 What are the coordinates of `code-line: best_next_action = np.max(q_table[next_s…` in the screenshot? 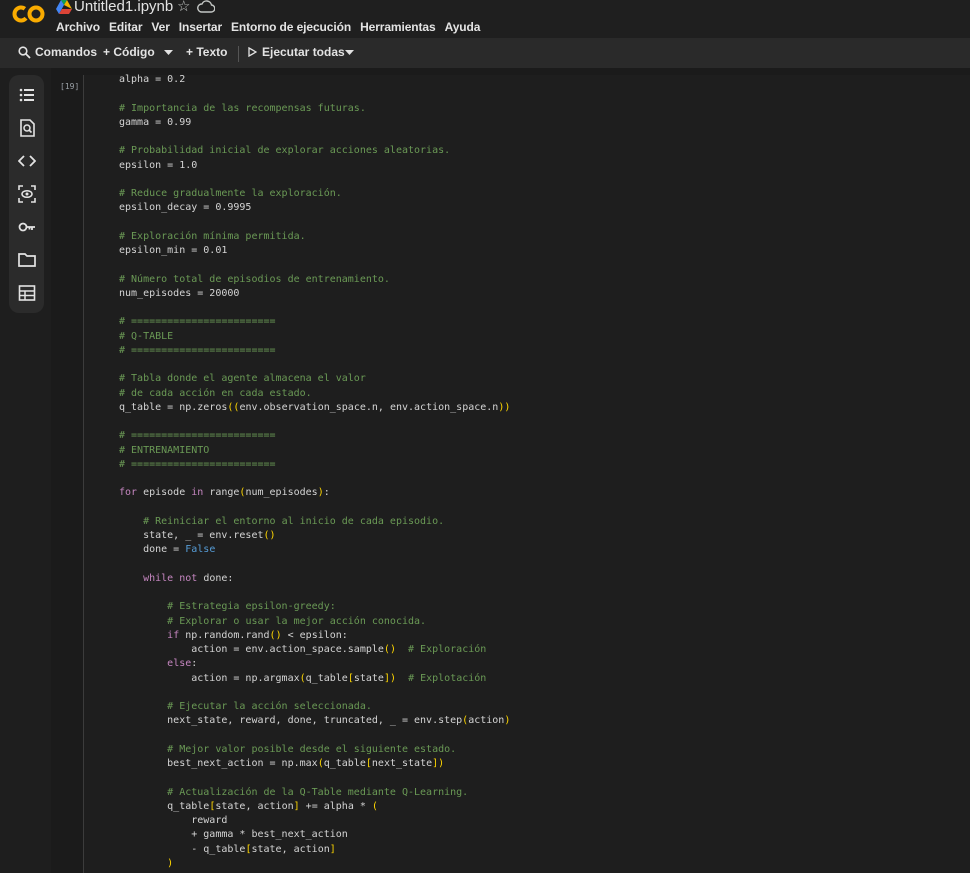 It's located at (282, 763).